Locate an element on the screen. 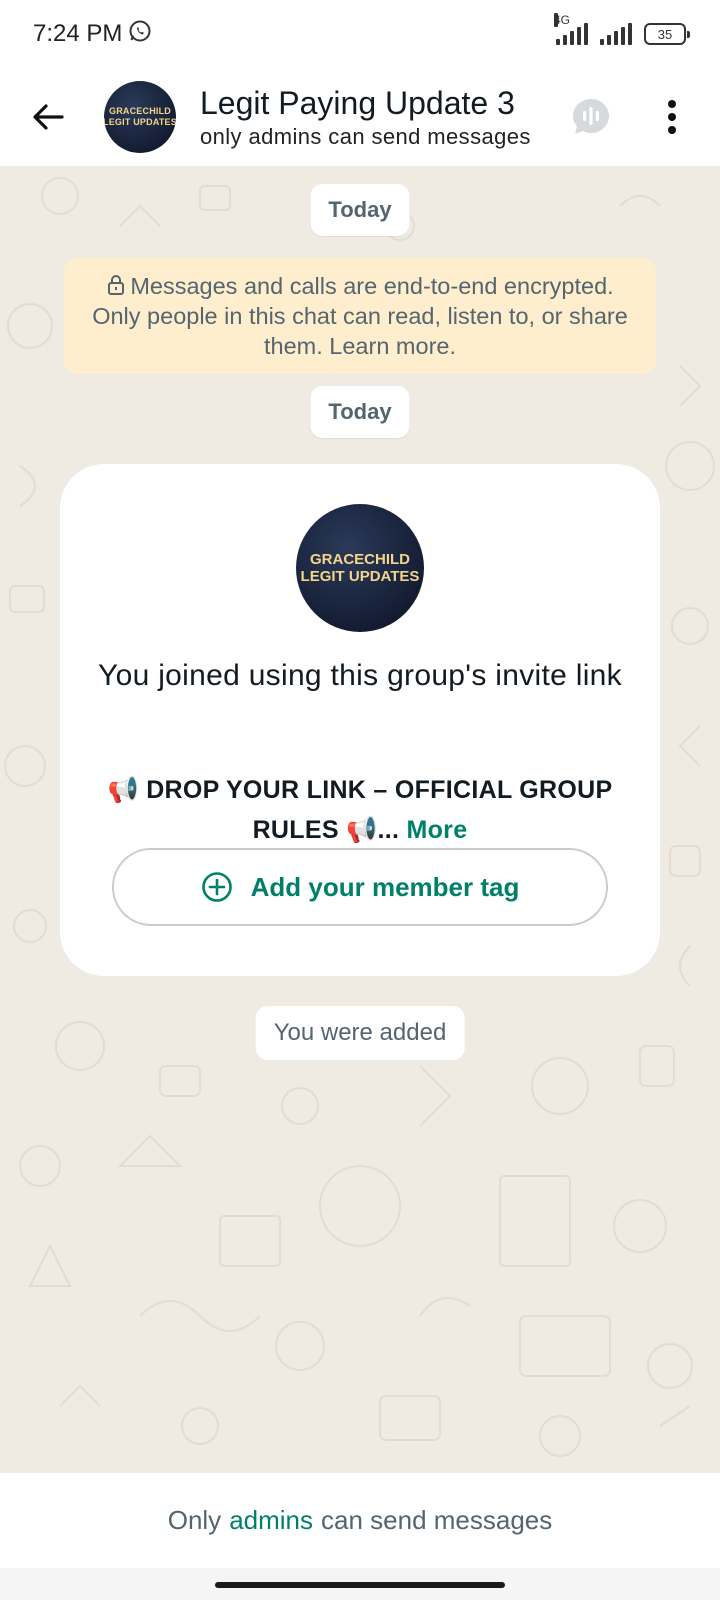  system-message: You were added is located at coordinates (360, 1033).